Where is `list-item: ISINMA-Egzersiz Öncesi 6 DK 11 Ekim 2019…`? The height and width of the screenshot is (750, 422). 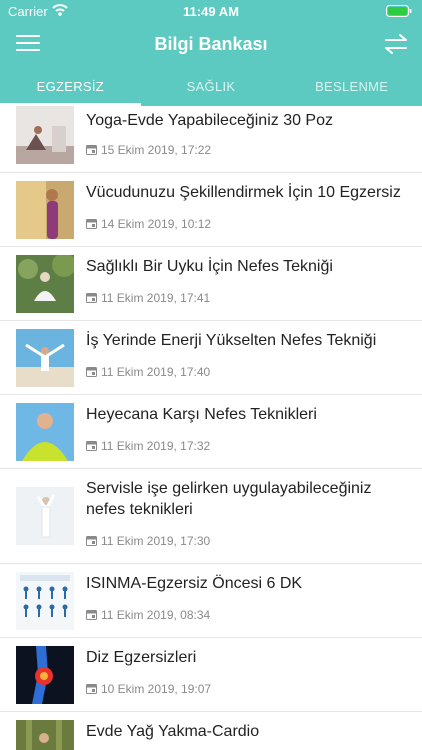 list-item: ISINMA-Egzersiz Öncesi 6 DK 11 Ekim 2019… is located at coordinates (211, 601).